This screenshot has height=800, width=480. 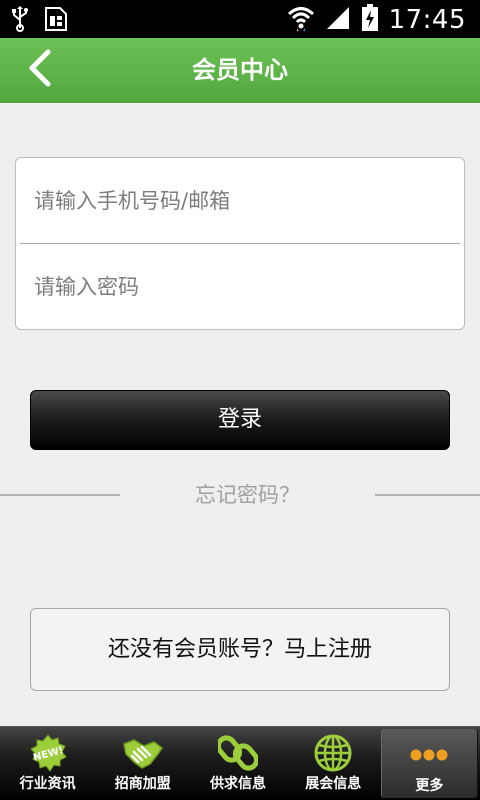 I want to click on status-right-icons: 17:45, so click(x=376, y=20).